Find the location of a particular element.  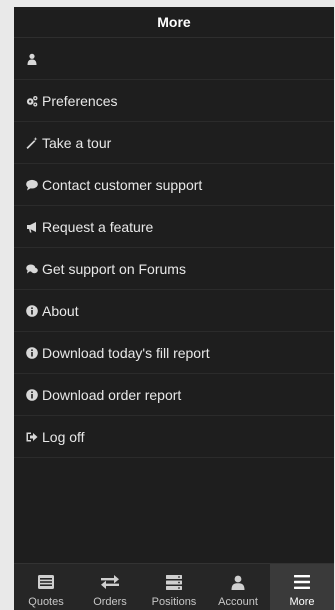

menu-item-order-report: Download order report is located at coordinates (174, 395).